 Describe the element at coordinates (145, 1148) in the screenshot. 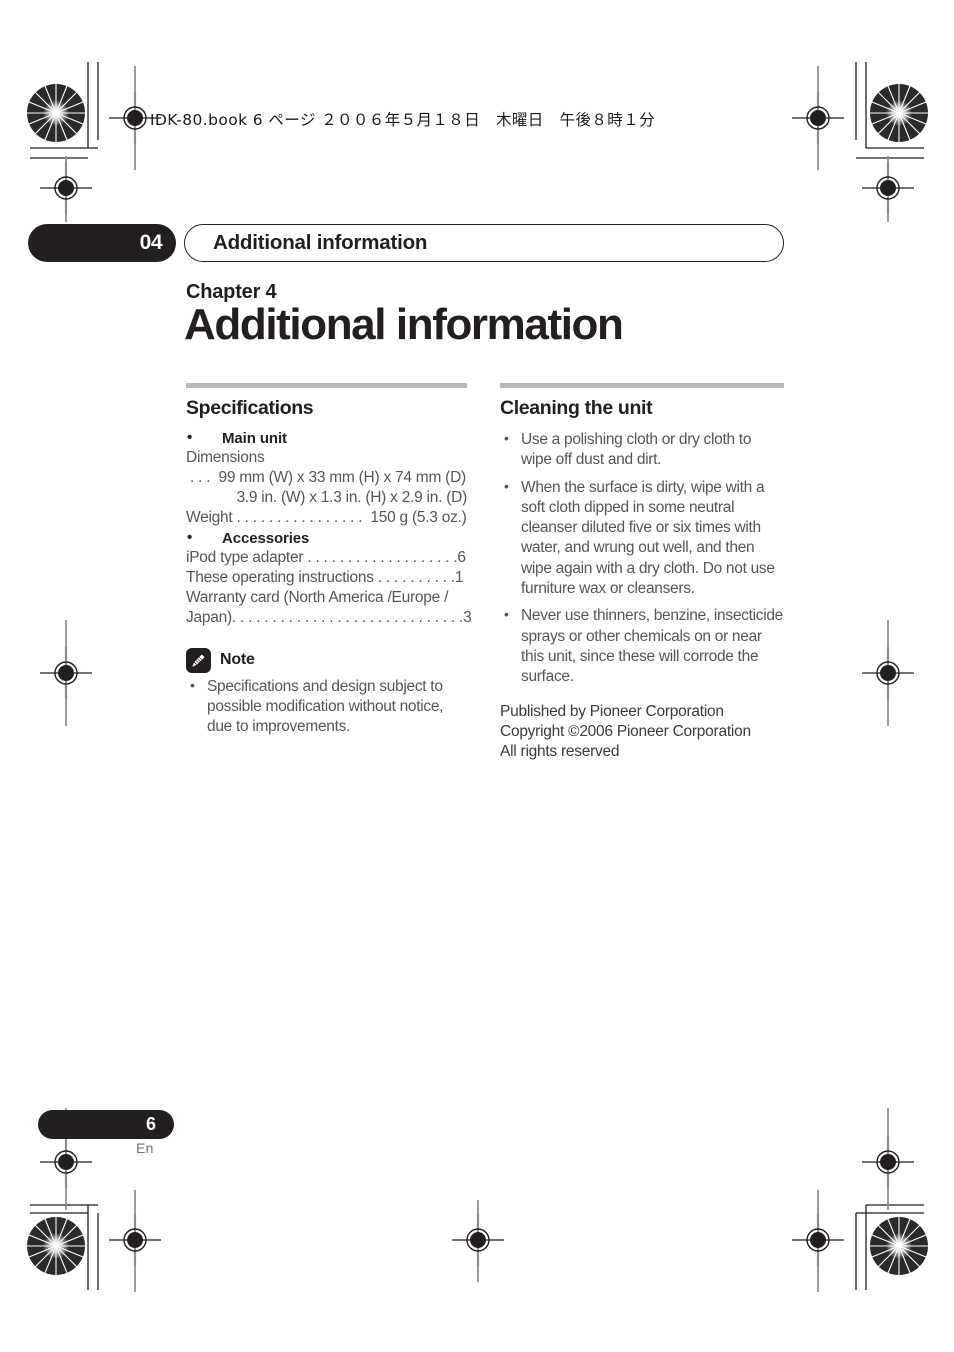

I see `page-language-label: En` at that location.